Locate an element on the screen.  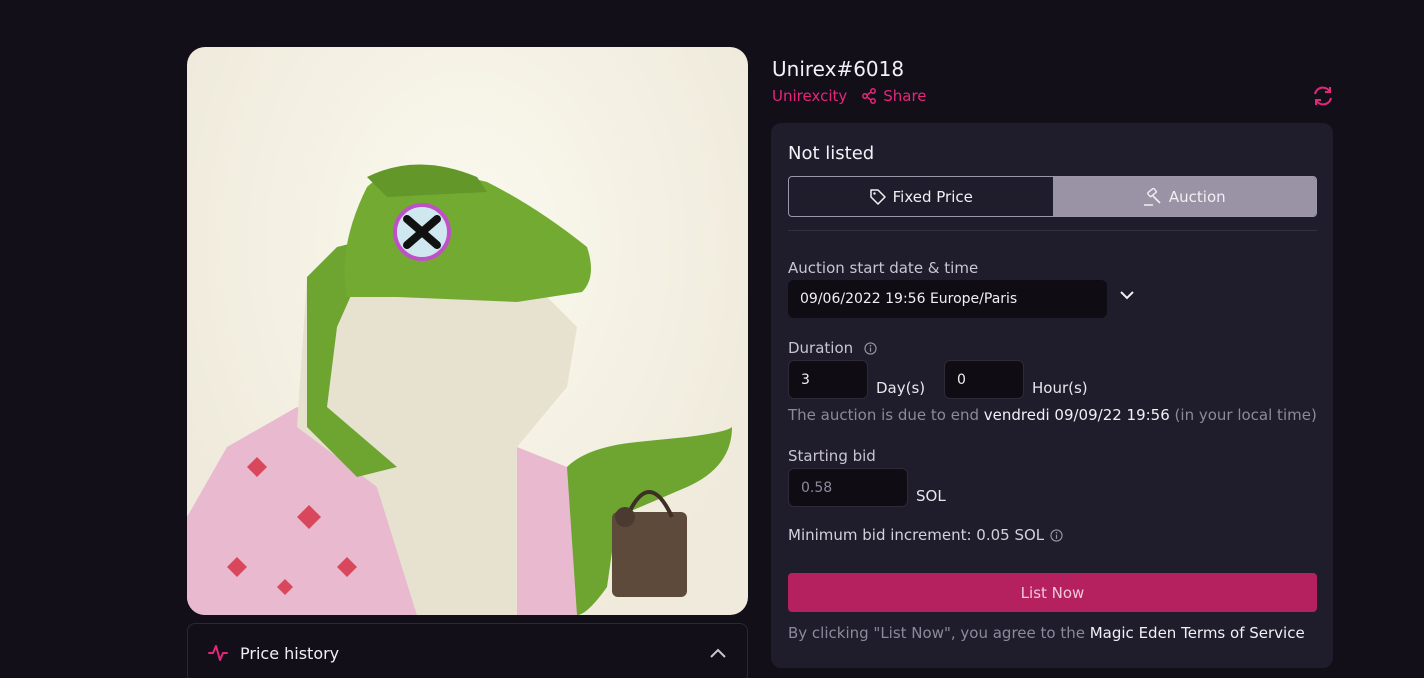
gavel-icon is located at coordinates (1152, 196).